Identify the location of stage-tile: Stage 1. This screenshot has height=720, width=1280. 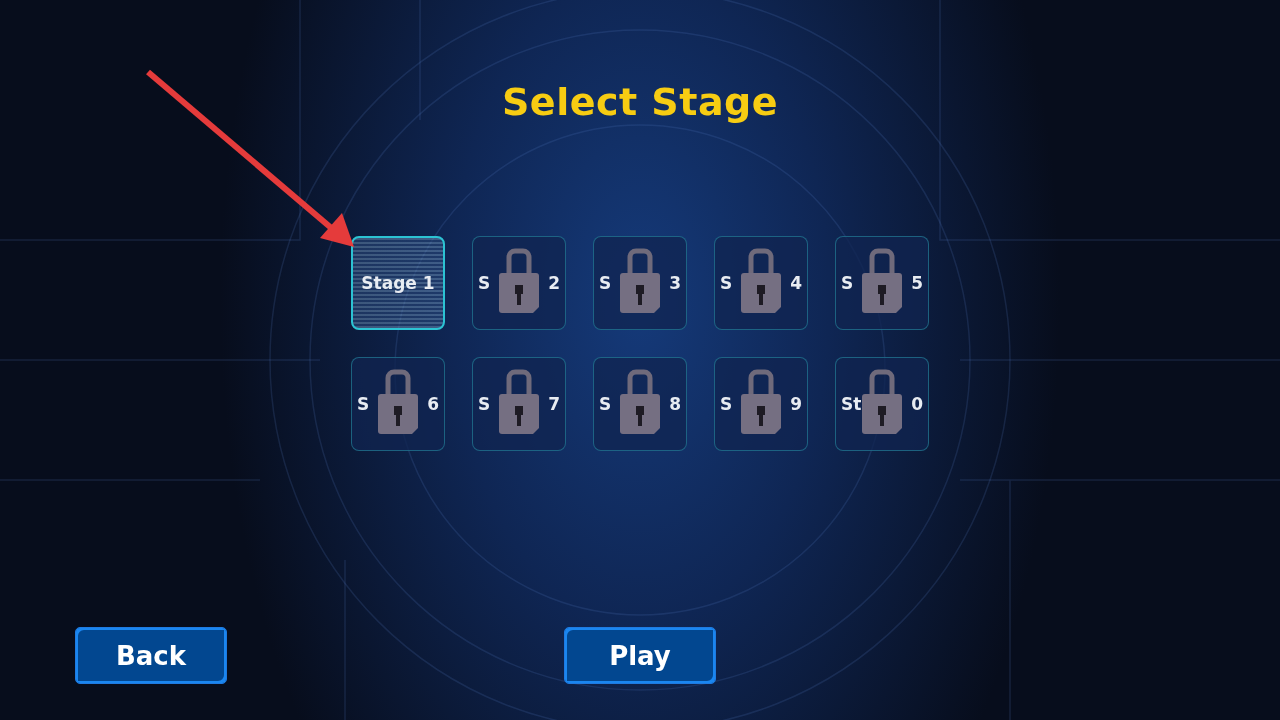
(398, 283).